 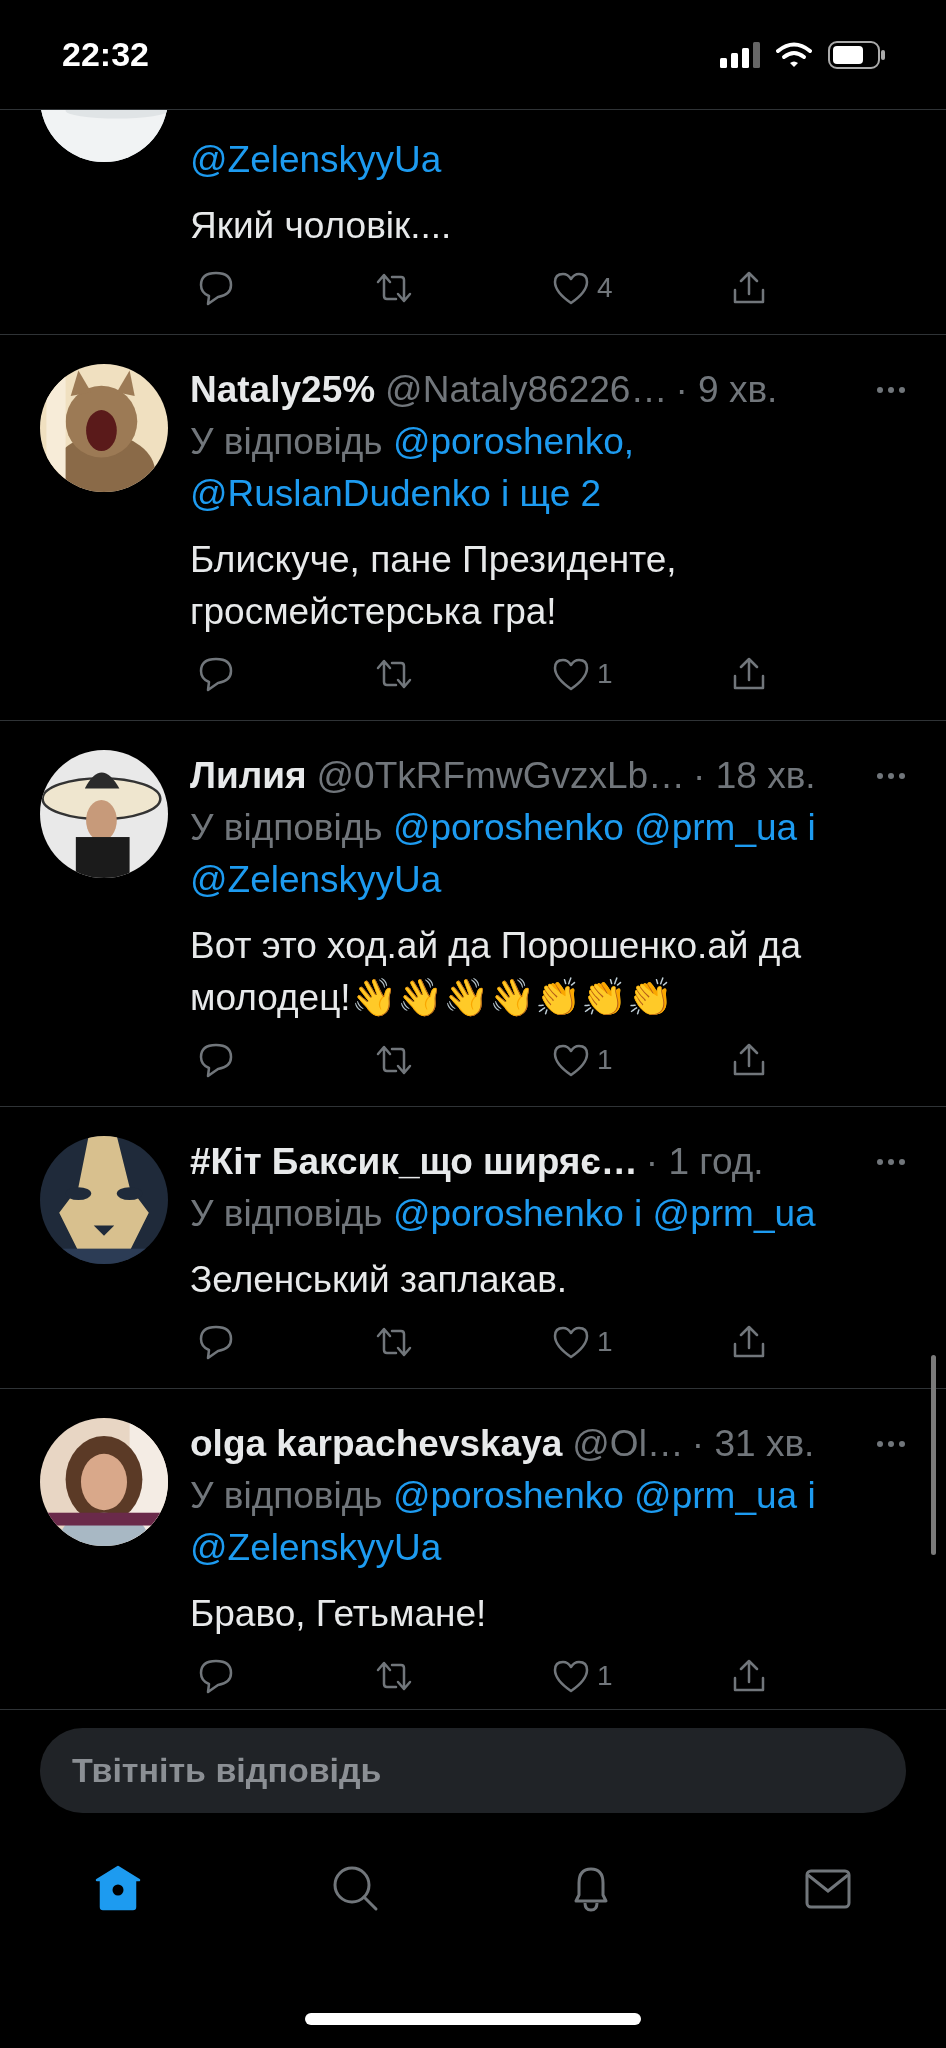 I want to click on tweet-text: Вот это ход.ай да Порошенко.ай да молодец!👋👋👋👋👏👏👏, so click(x=496, y=972).